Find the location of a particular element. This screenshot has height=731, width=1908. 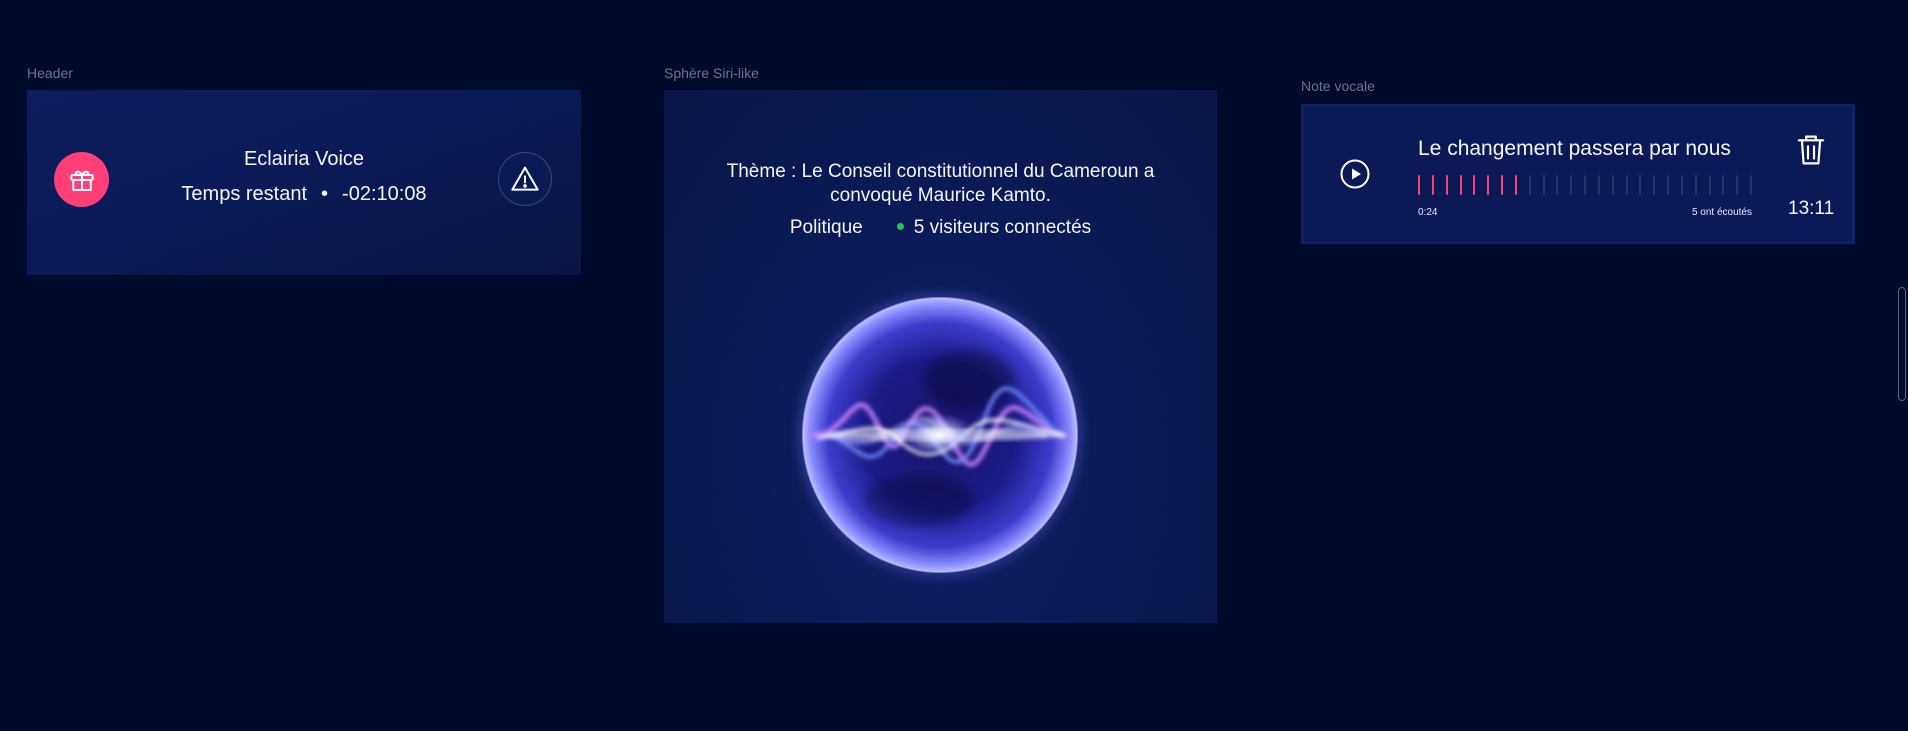

note-timestamp: 13:11 is located at coordinates (1811, 208).